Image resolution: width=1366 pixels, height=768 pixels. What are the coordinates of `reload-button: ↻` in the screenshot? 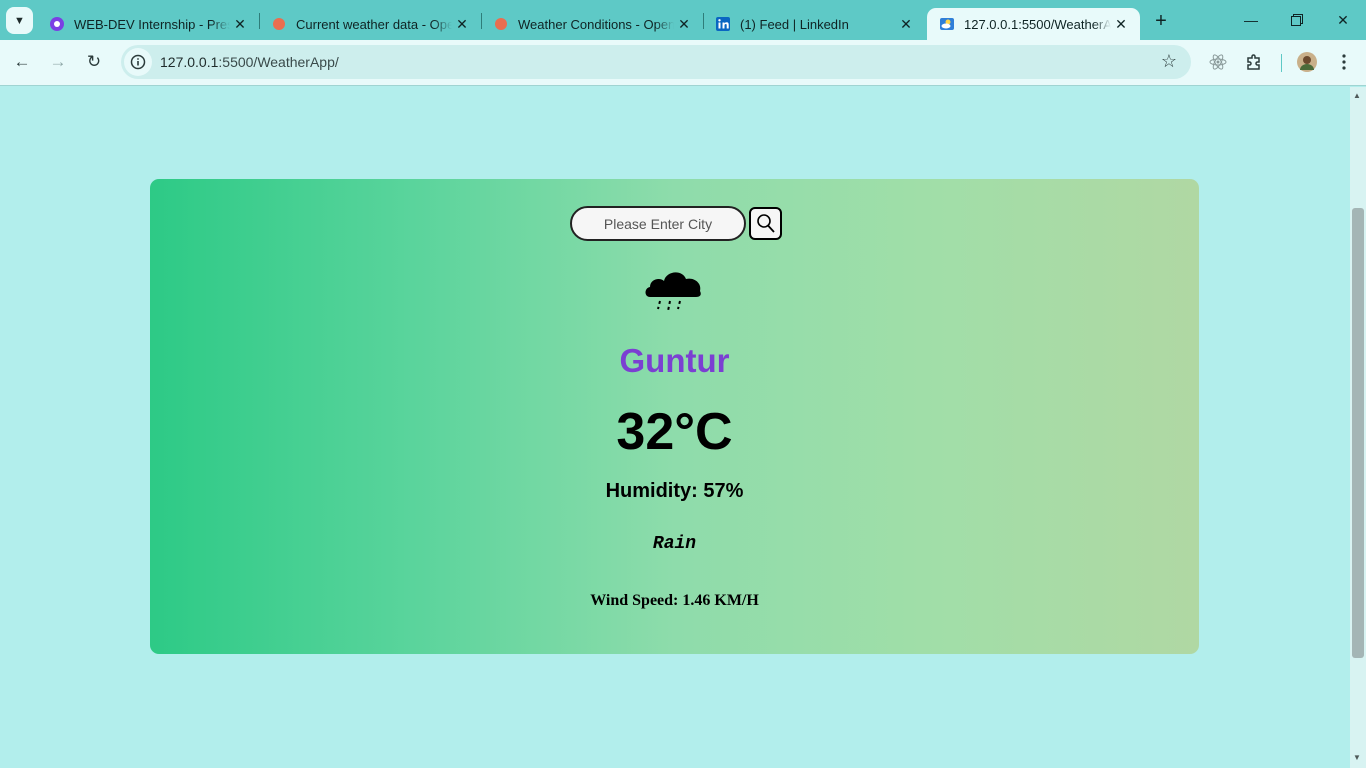 It's located at (94, 62).